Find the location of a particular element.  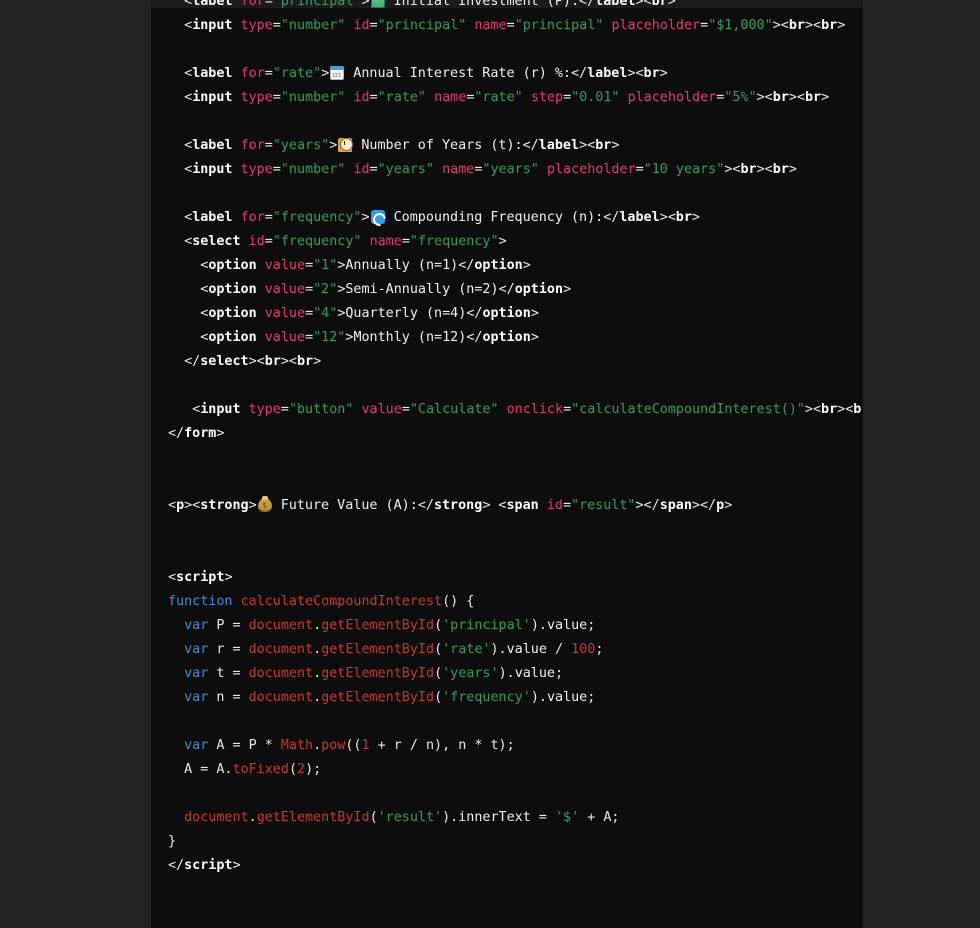

code-line: <script> is located at coordinates (507, 578).